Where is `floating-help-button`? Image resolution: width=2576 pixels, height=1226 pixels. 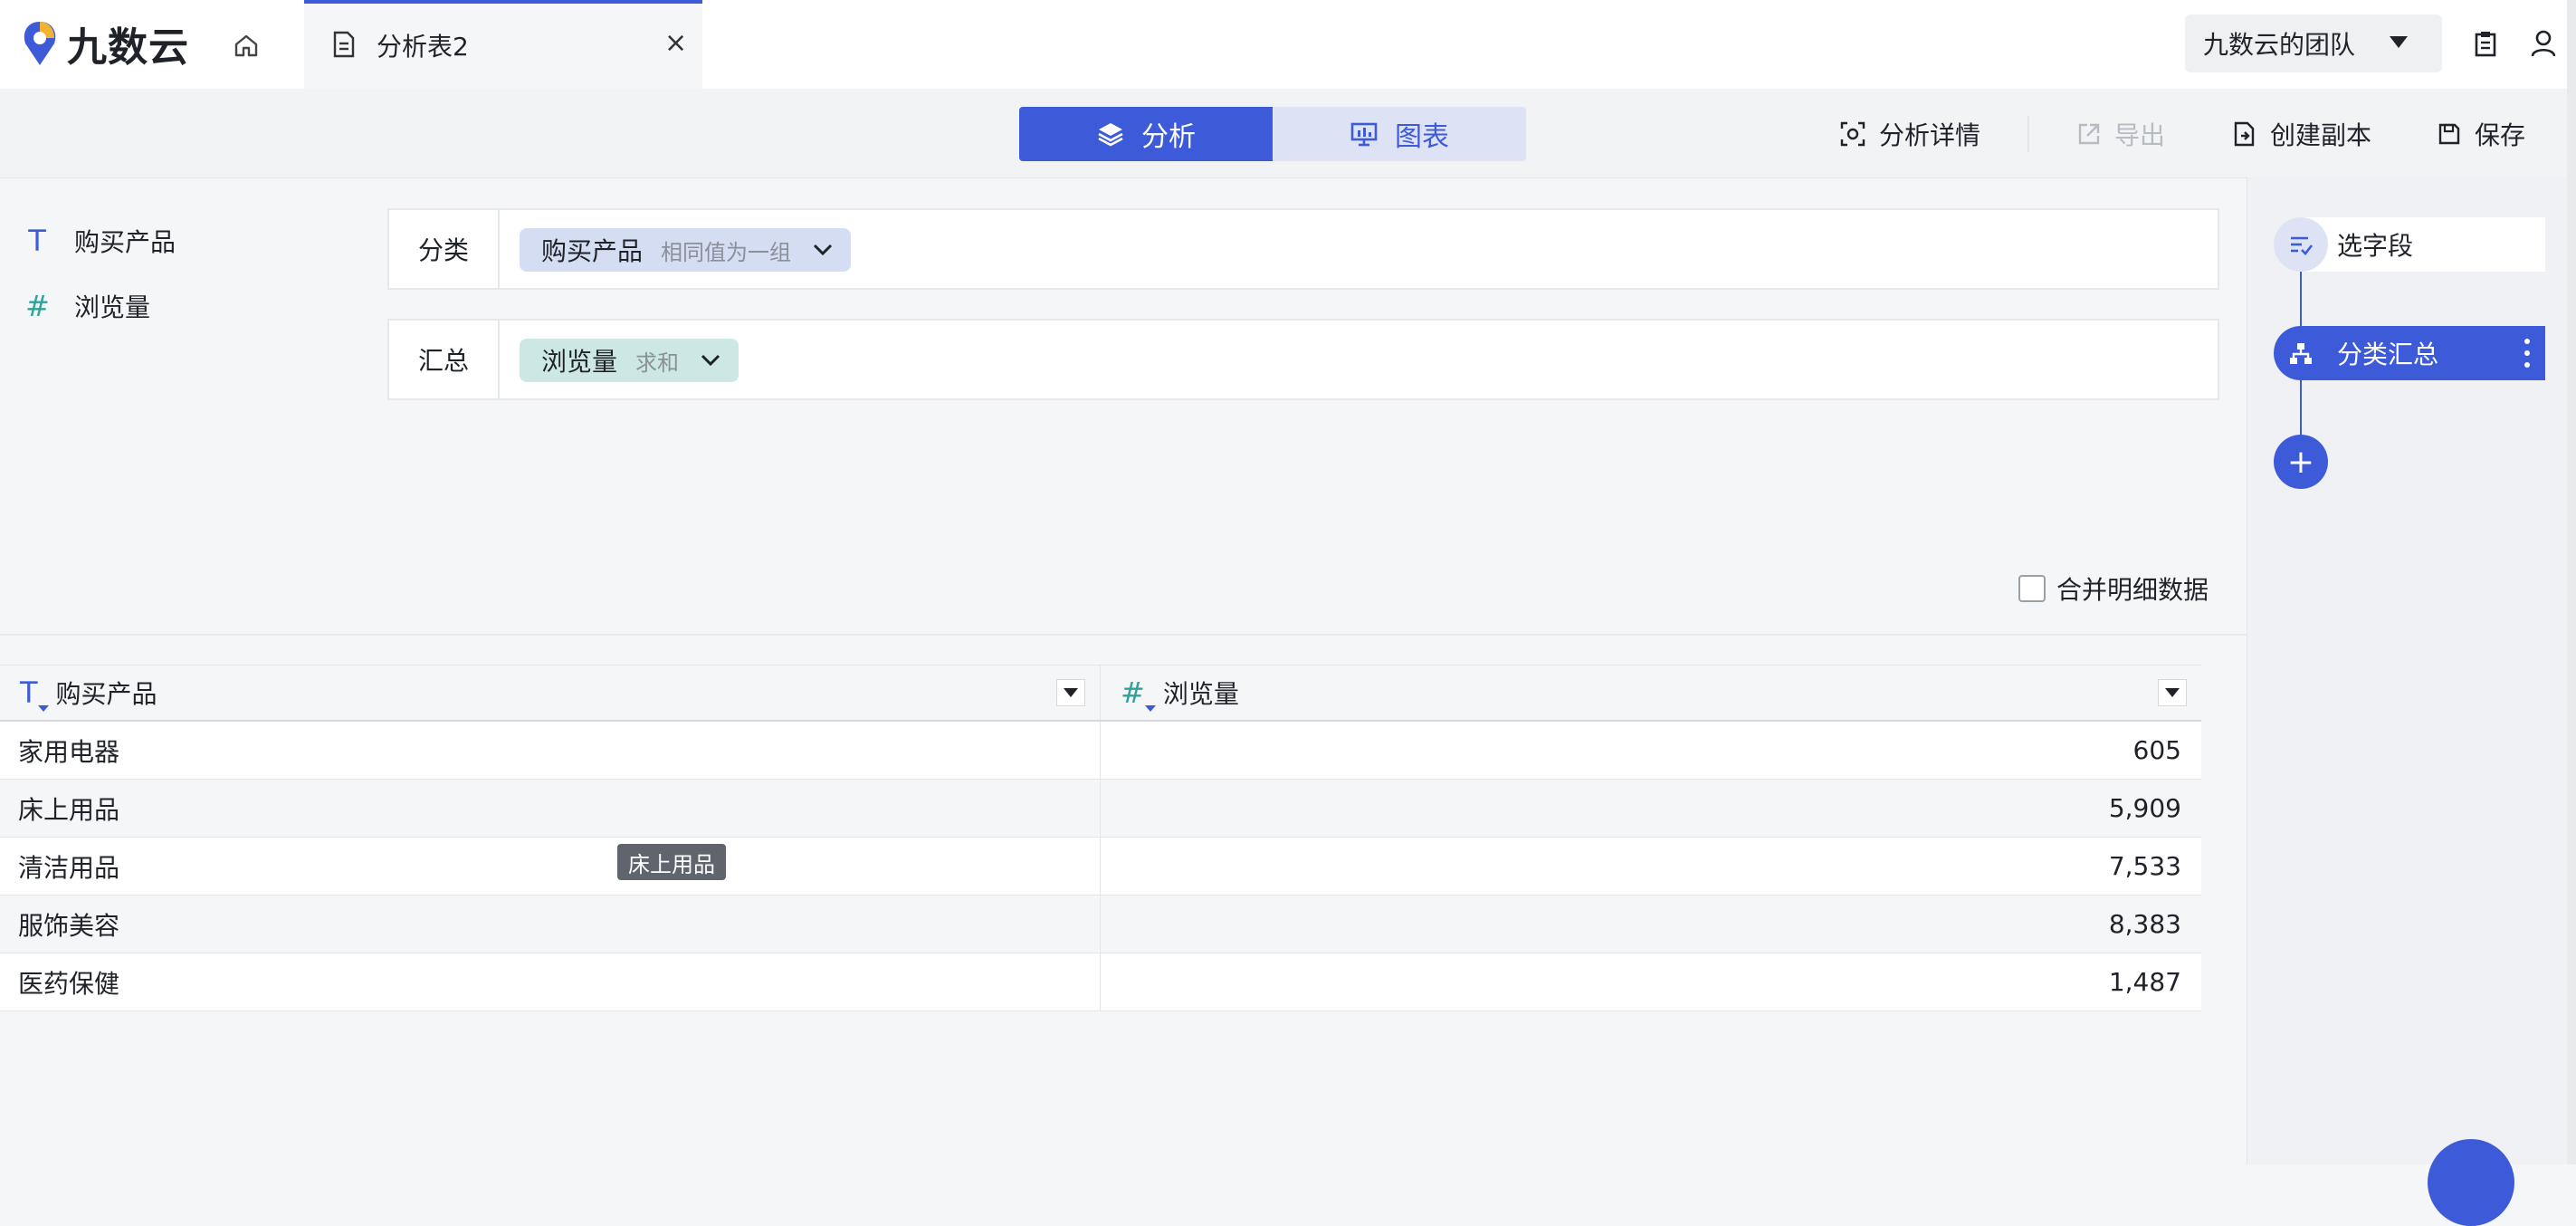
floating-help-button is located at coordinates (2471, 1182).